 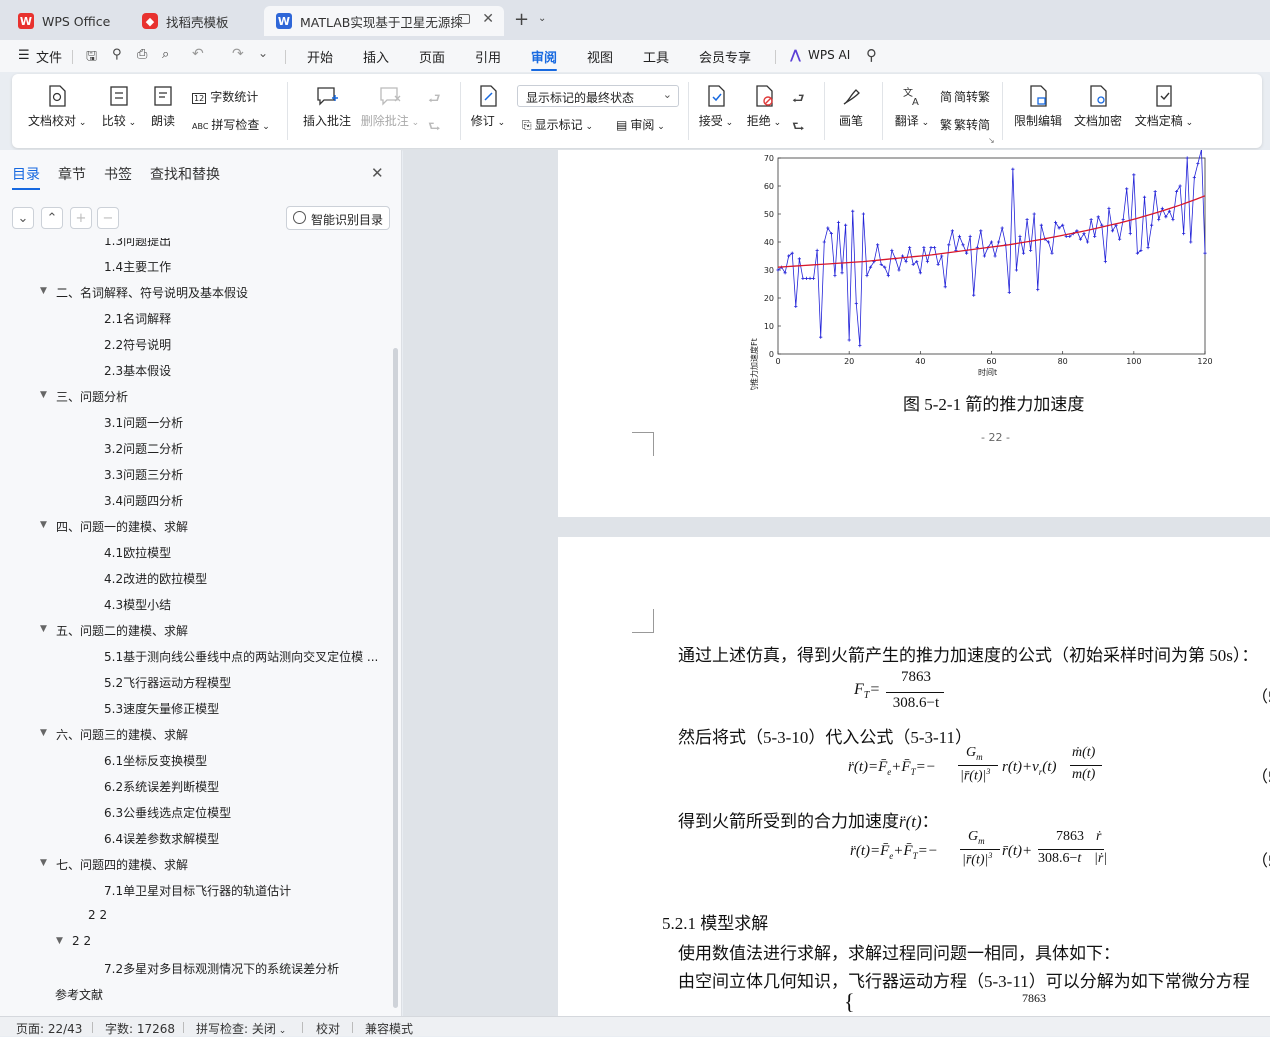 I want to click on prev-comment-icon: ⮐, so click(x=434, y=100).